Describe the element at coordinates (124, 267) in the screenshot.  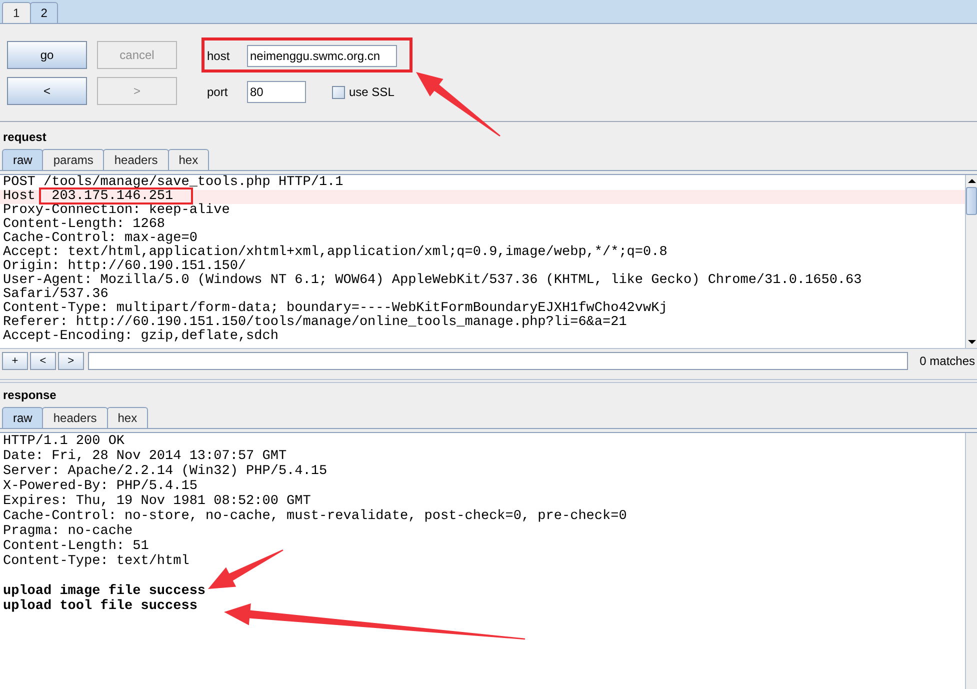
I see `request-line: Origin: http://60.190.151.150/` at that location.